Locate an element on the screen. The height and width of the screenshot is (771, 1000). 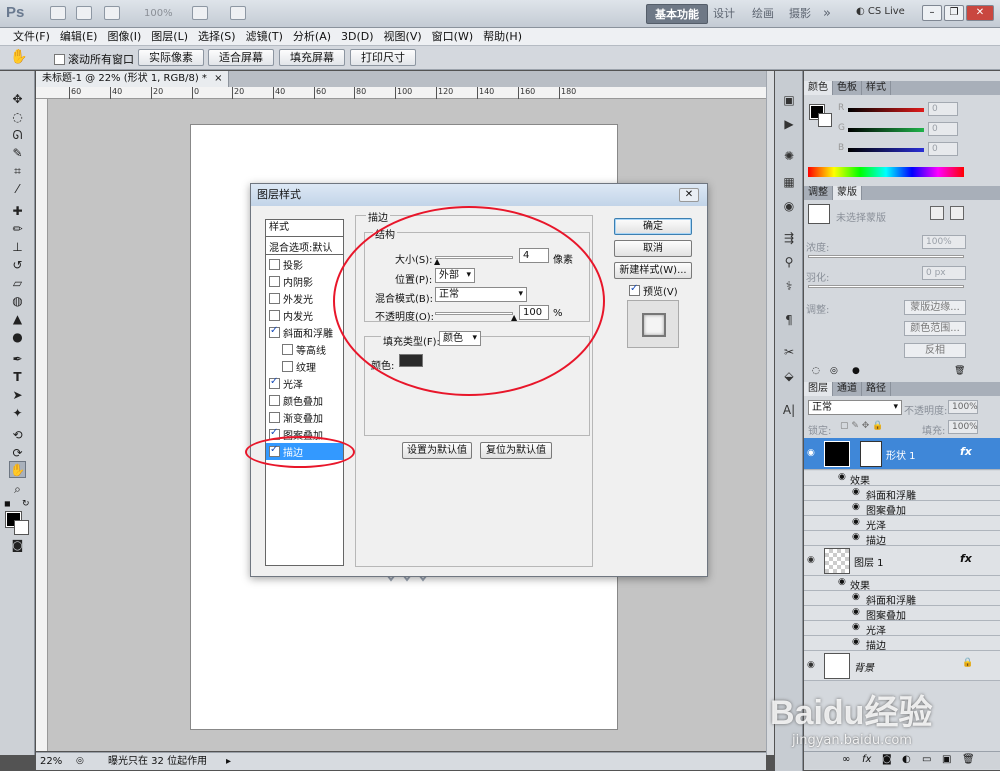
effects-group: ◉ 效果 is located at coordinates (902, 584).